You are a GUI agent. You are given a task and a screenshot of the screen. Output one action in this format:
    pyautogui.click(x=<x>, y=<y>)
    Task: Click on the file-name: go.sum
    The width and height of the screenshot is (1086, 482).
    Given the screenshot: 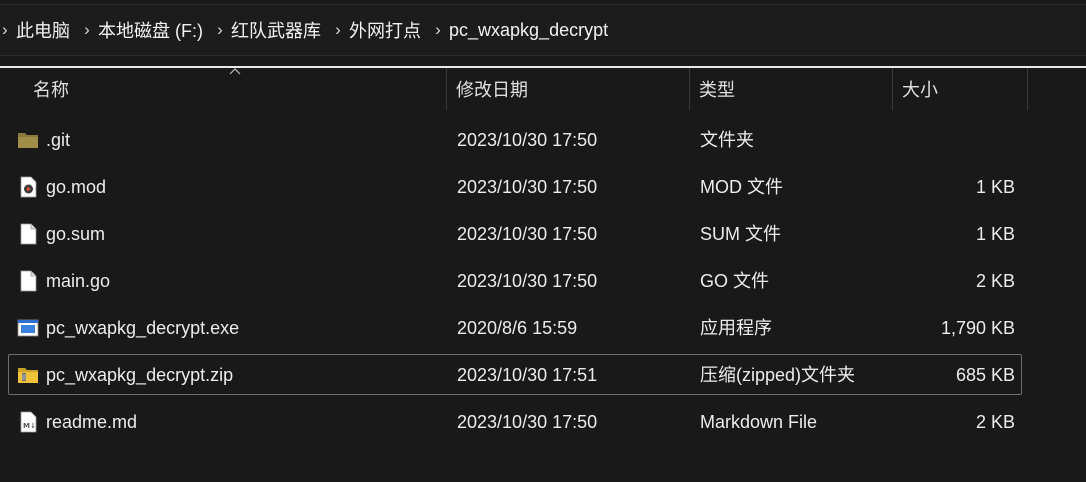 What is the action you would take?
    pyautogui.click(x=76, y=234)
    